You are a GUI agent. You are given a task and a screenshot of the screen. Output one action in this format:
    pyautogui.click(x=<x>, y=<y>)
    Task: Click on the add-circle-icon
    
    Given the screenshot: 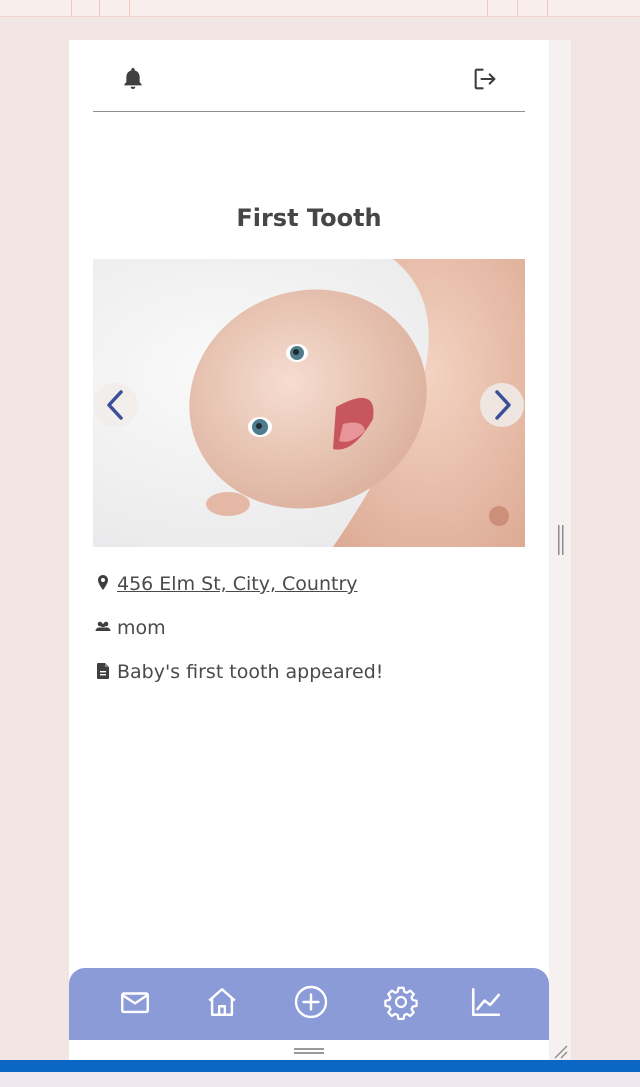 What is the action you would take?
    pyautogui.click(x=311, y=1002)
    